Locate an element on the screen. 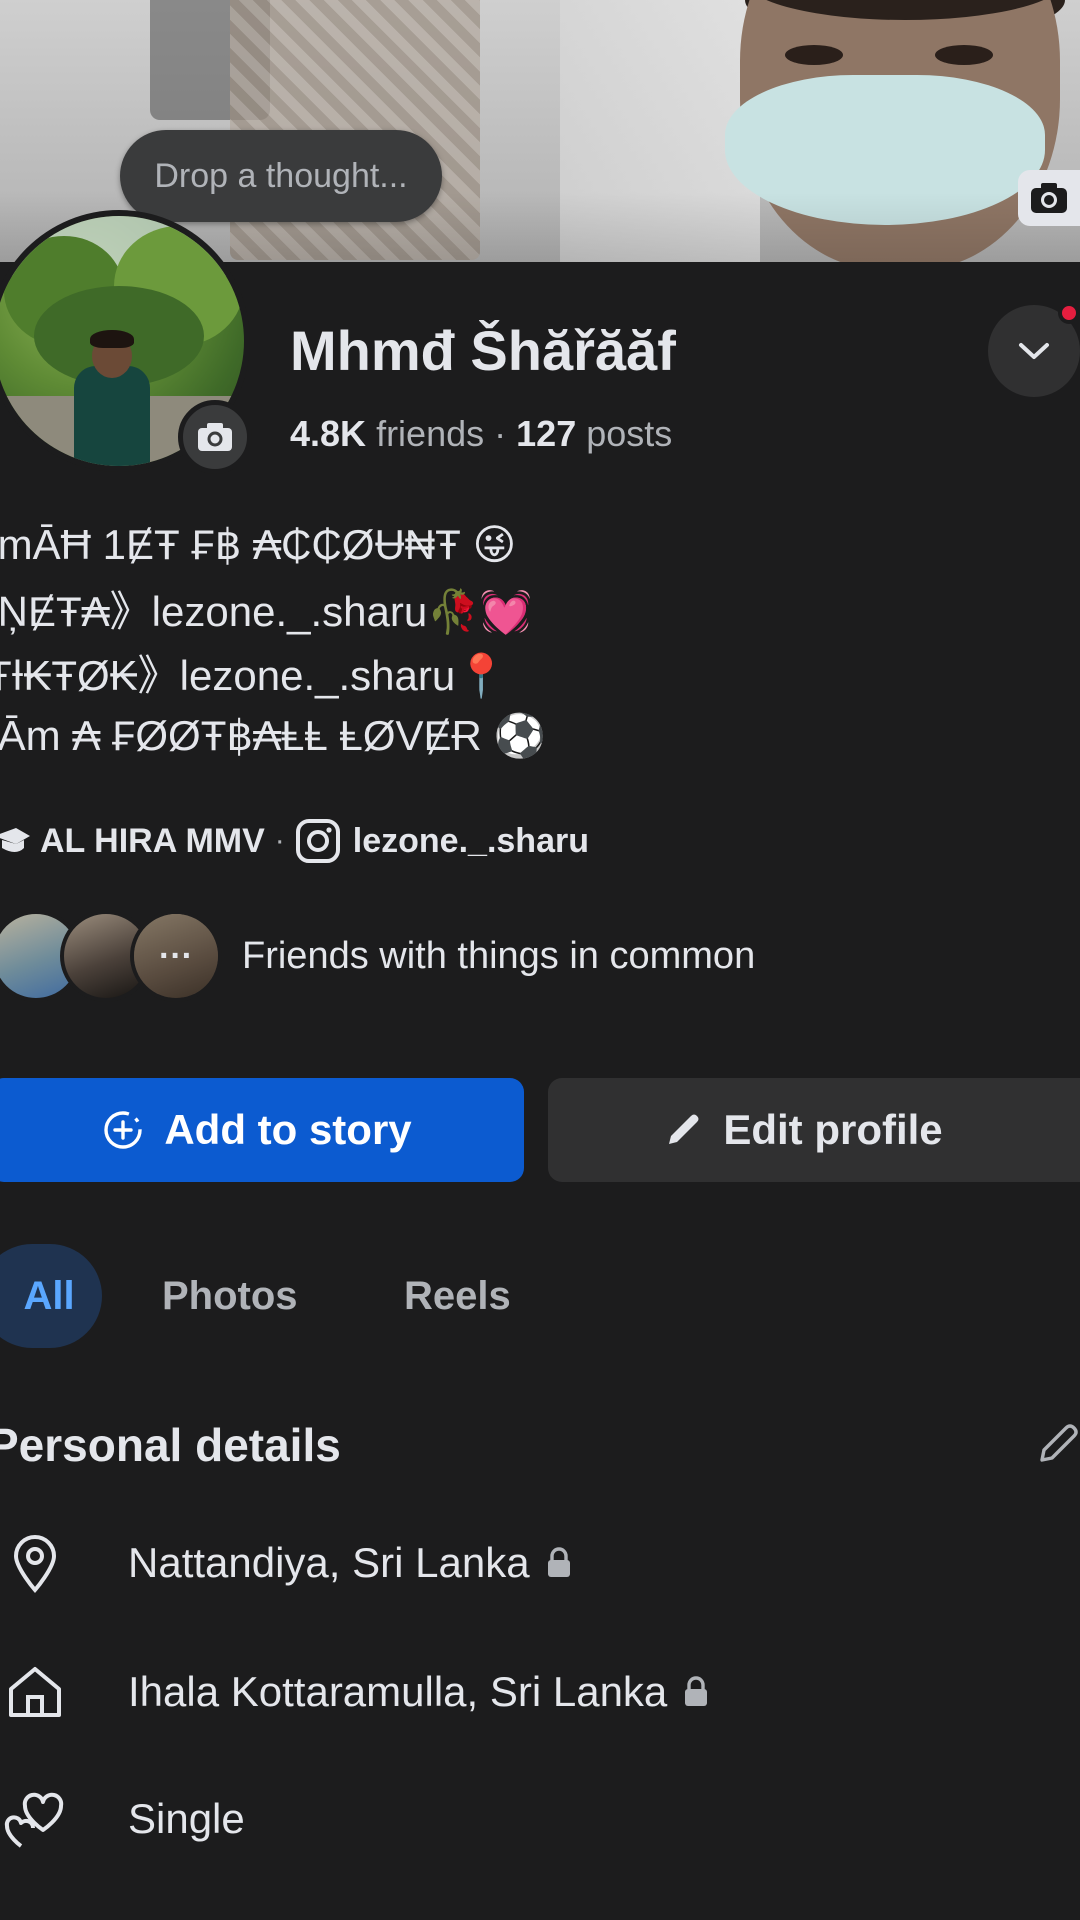 This screenshot has height=1920, width=1080. home-icon is located at coordinates (35, 1691).